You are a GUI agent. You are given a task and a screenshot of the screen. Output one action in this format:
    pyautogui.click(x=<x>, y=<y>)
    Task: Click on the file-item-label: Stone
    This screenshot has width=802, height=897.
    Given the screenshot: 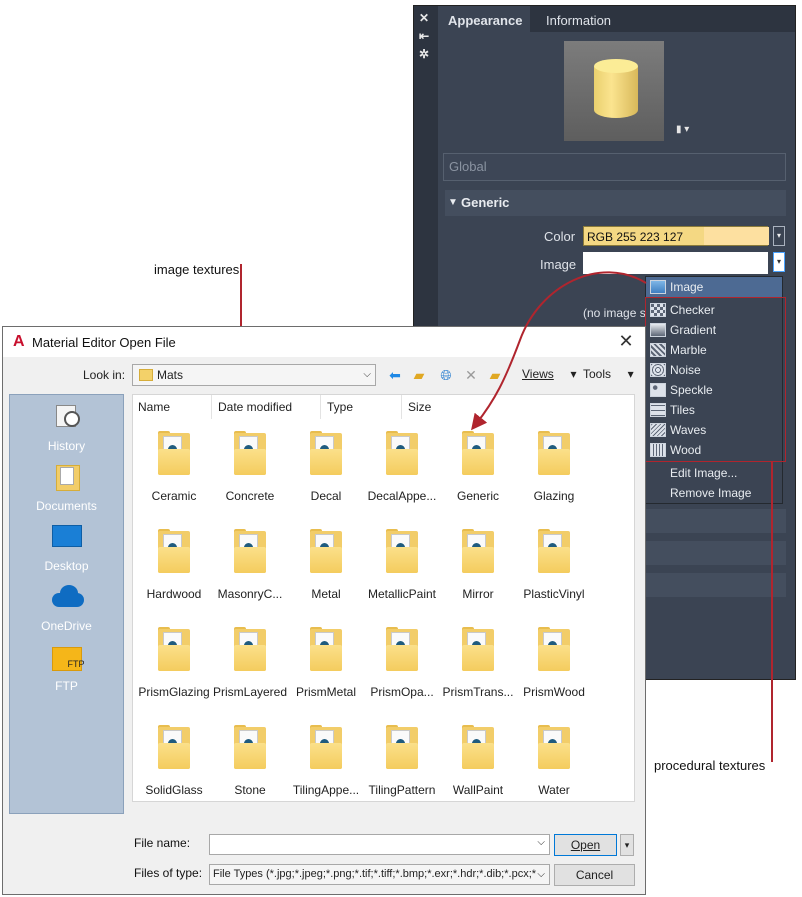 What is the action you would take?
    pyautogui.click(x=250, y=790)
    